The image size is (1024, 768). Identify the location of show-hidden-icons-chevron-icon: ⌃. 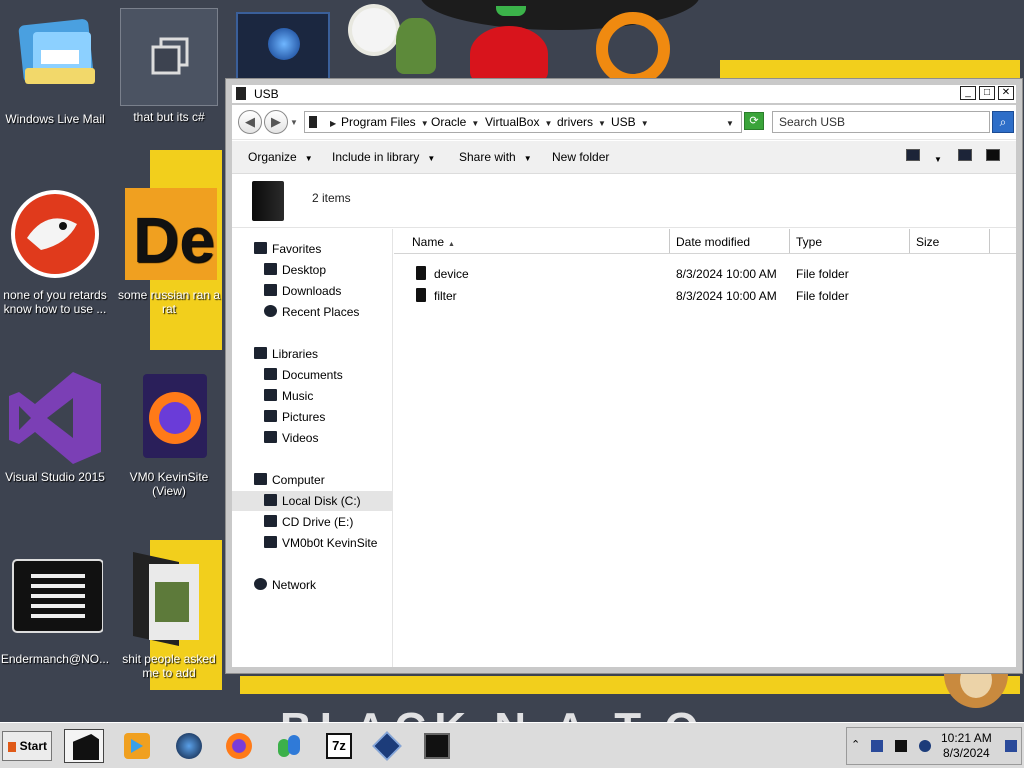
(855, 744).